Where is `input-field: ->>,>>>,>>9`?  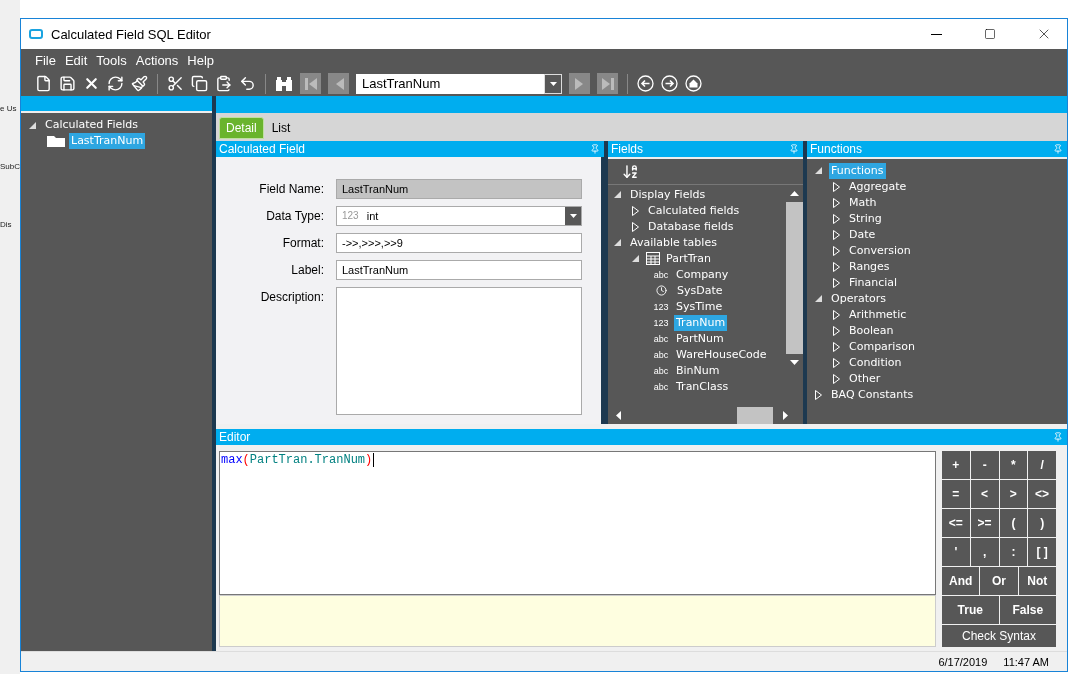 input-field: ->>,>>>,>>9 is located at coordinates (459, 242).